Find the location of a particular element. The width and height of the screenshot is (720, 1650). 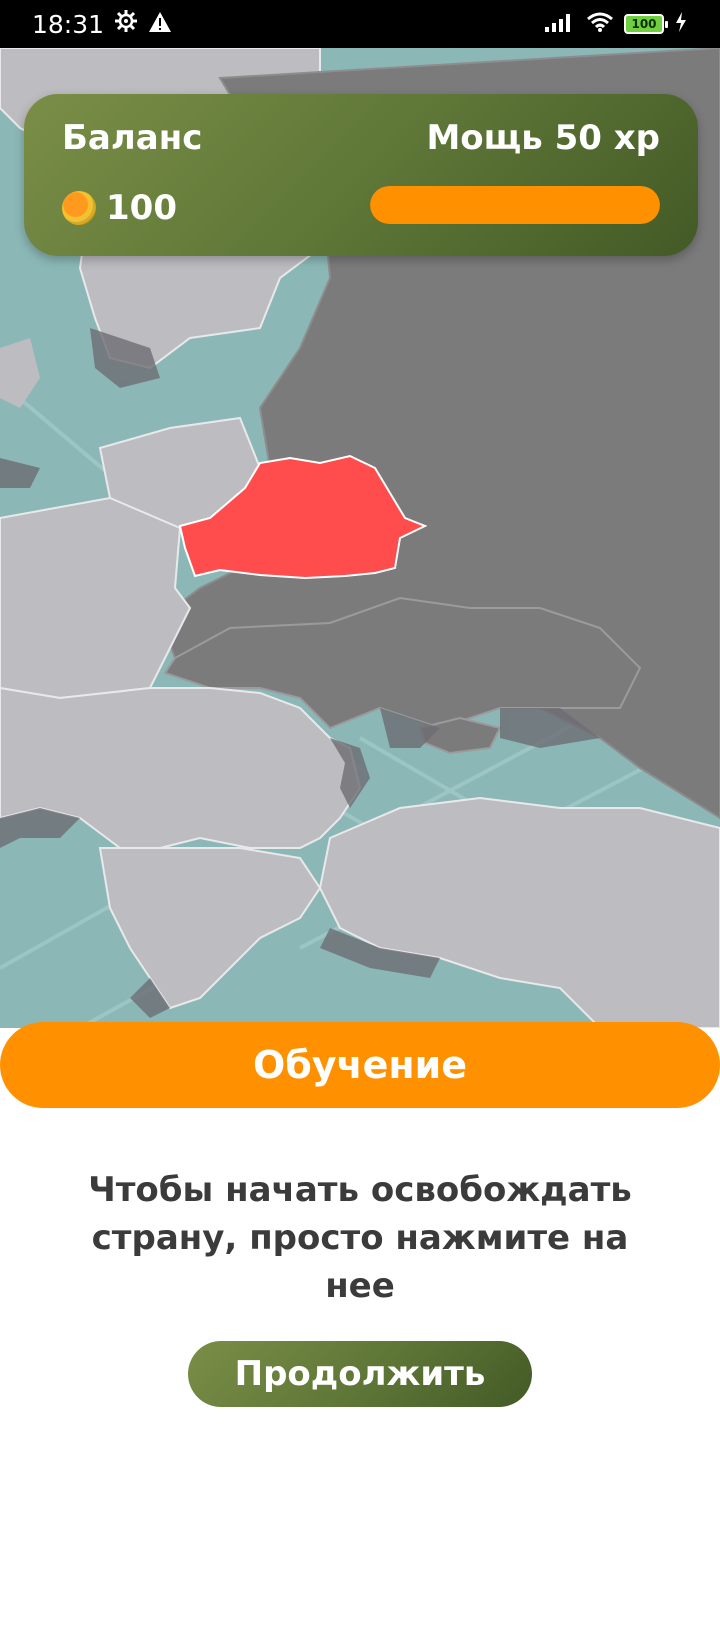

tutorial-header: Обучение is located at coordinates (360, 1065).